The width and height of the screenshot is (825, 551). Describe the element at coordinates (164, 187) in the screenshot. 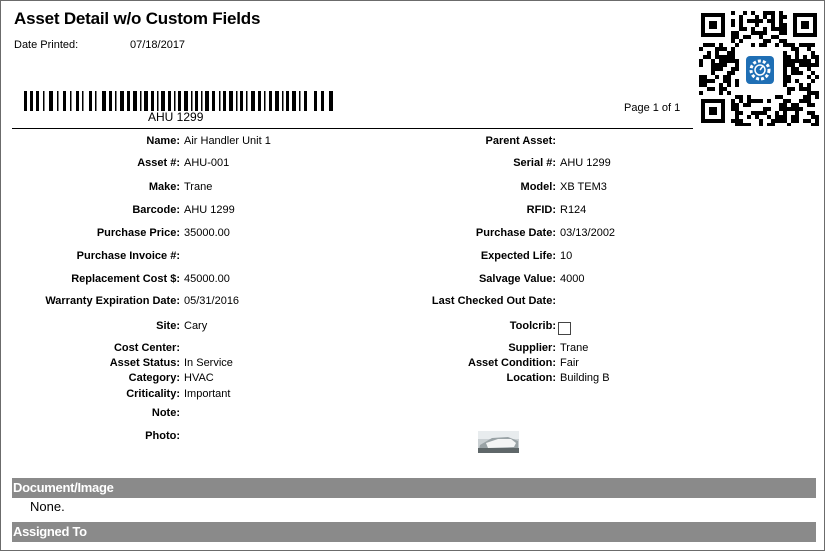

I see `make-label: Make:` at that location.